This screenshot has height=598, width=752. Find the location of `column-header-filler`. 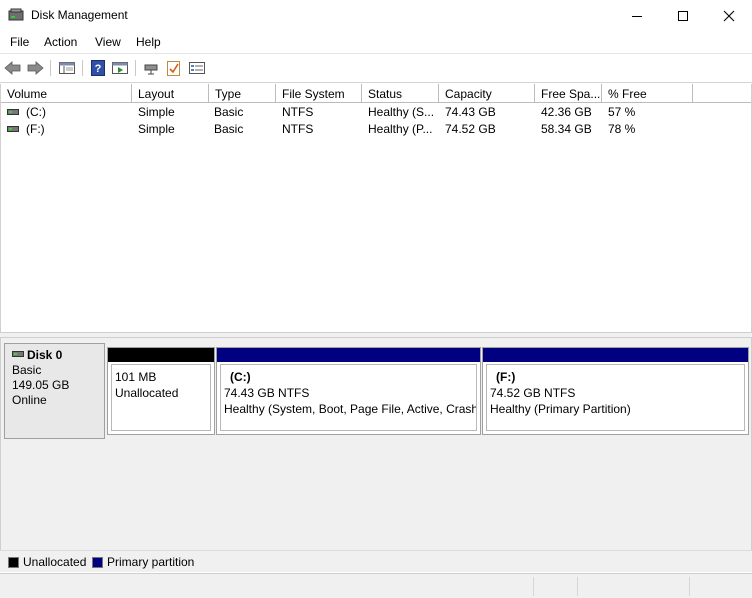

column-header-filler is located at coordinates (722, 93).